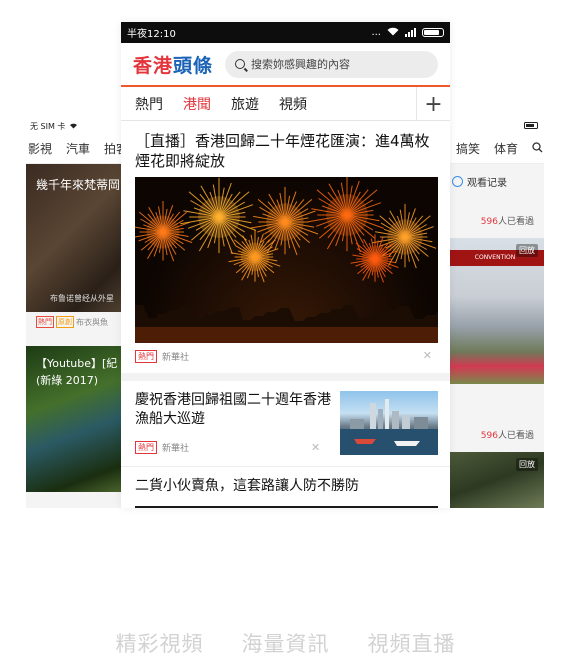 The width and height of the screenshot is (571, 661). I want to click on news-item-3-thumbnail, so click(286, 507).